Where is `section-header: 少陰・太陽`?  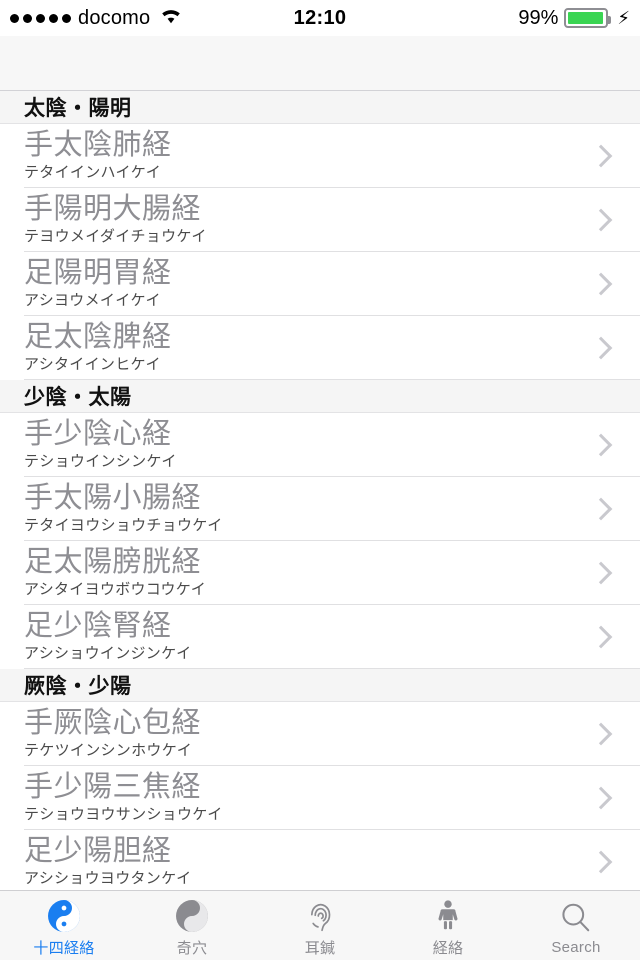
section-header: 少陰・太陽 is located at coordinates (320, 396).